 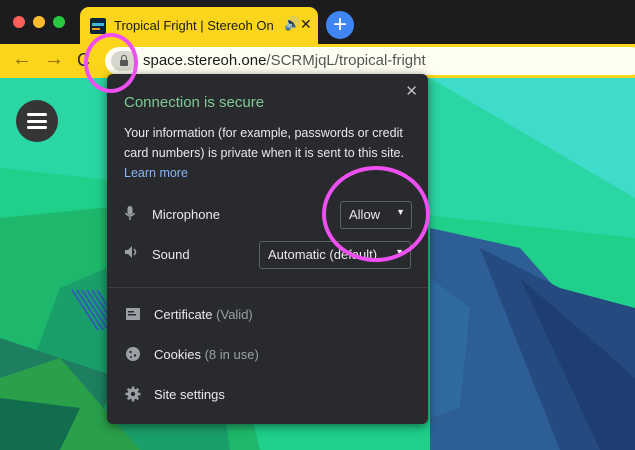 What do you see at coordinates (171, 254) in the screenshot?
I see `sound-label: Sound` at bounding box center [171, 254].